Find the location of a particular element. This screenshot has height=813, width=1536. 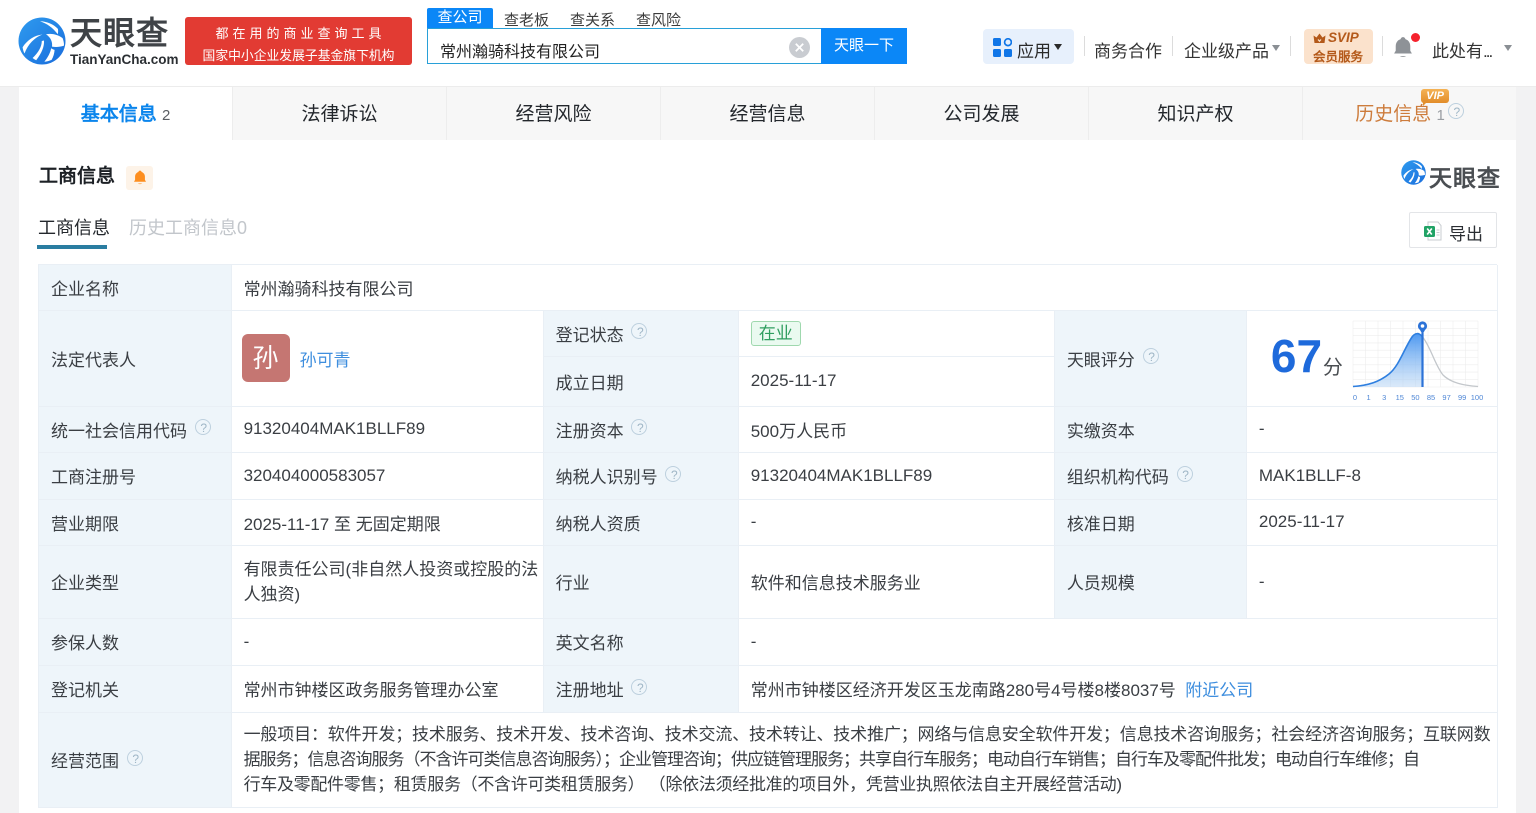

svg-text: 99 is located at coordinates (1462, 397).